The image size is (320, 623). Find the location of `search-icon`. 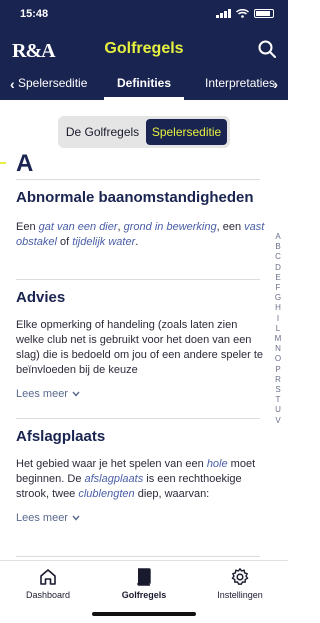

search-icon is located at coordinates (267, 49).